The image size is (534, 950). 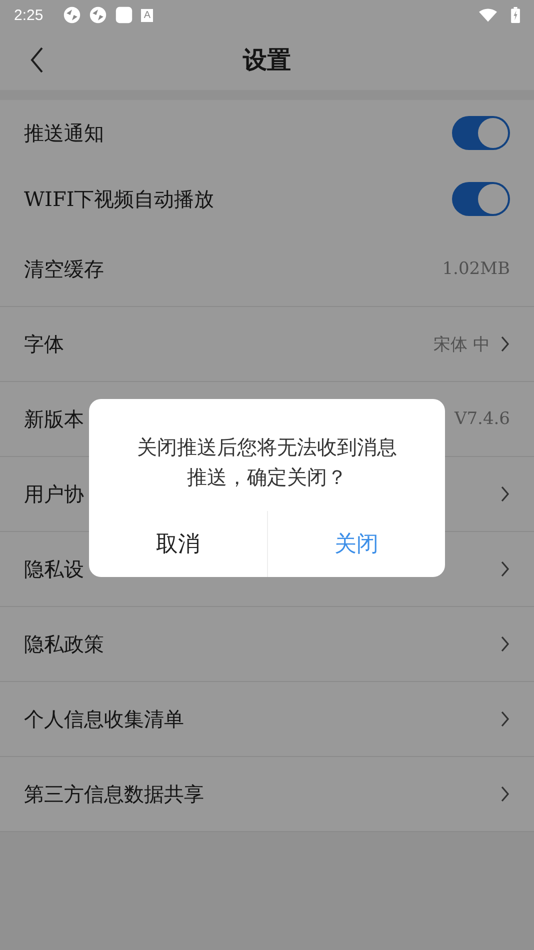 What do you see at coordinates (482, 419) in the screenshot?
I see `setting-value: V7.4.6` at bounding box center [482, 419].